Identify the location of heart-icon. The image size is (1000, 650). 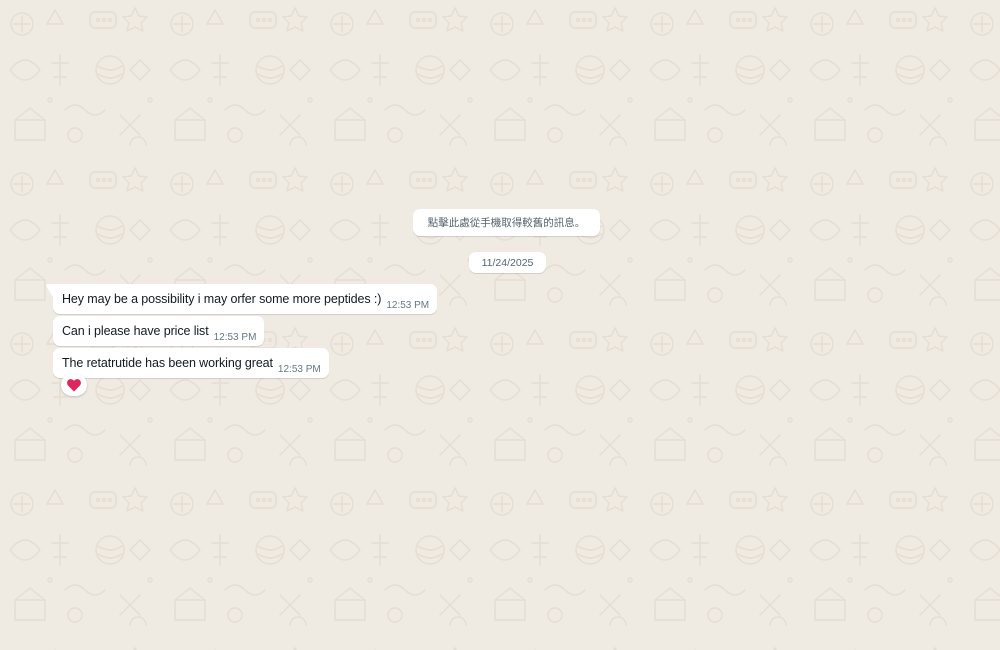
(74, 384).